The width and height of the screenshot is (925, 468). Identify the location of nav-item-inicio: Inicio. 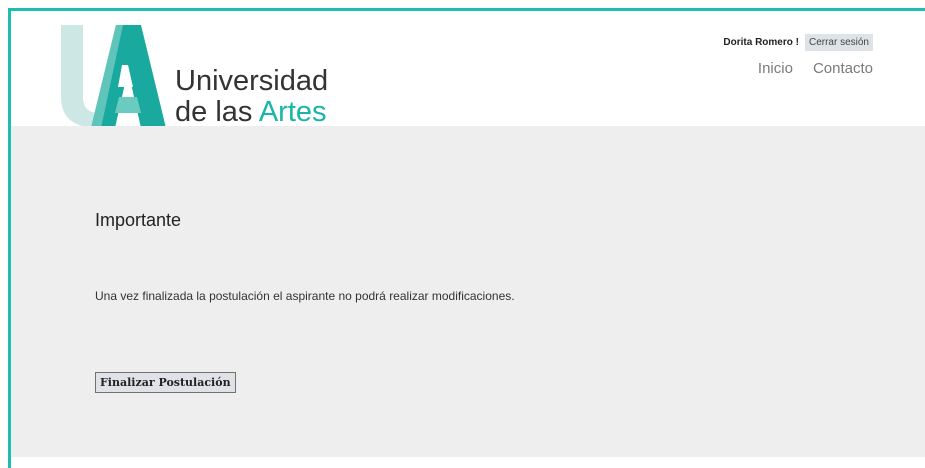
(775, 68).